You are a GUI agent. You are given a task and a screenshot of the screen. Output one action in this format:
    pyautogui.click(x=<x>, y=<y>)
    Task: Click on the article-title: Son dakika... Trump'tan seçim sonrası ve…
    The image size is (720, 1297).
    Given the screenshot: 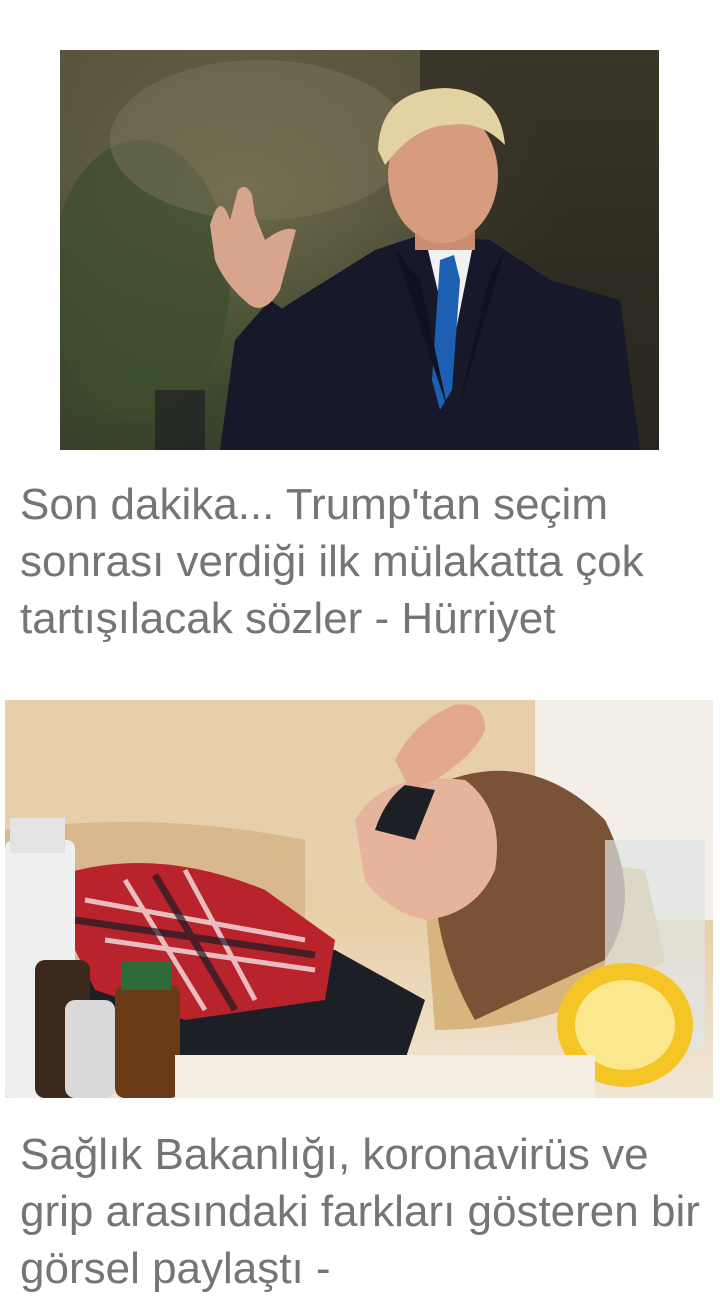 What is the action you would take?
    pyautogui.click(x=365, y=561)
    